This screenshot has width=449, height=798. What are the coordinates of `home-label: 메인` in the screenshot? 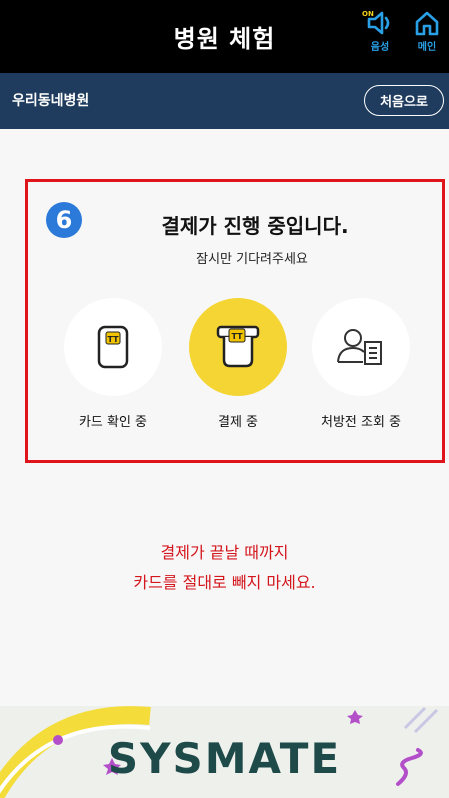 It's located at (427, 47).